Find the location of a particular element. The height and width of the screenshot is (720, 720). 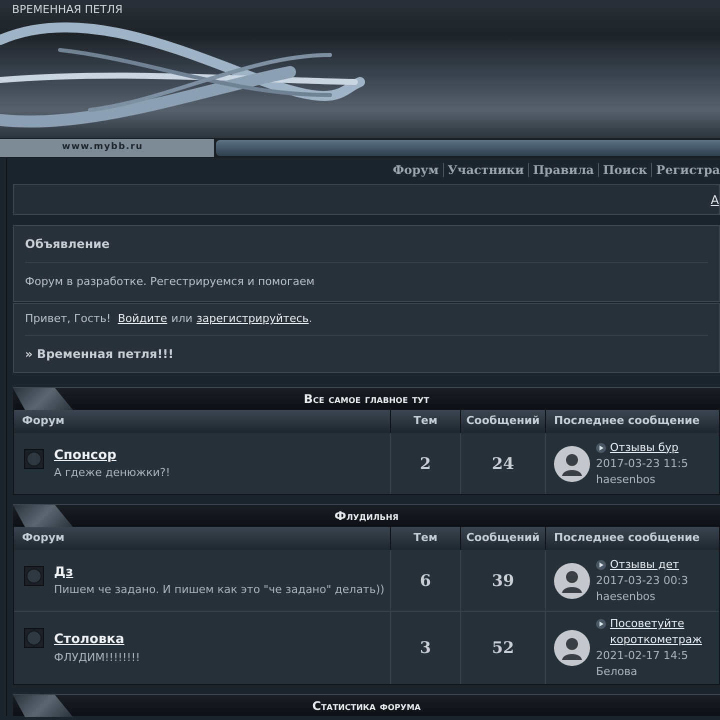

nav-link: Форум is located at coordinates (415, 170).